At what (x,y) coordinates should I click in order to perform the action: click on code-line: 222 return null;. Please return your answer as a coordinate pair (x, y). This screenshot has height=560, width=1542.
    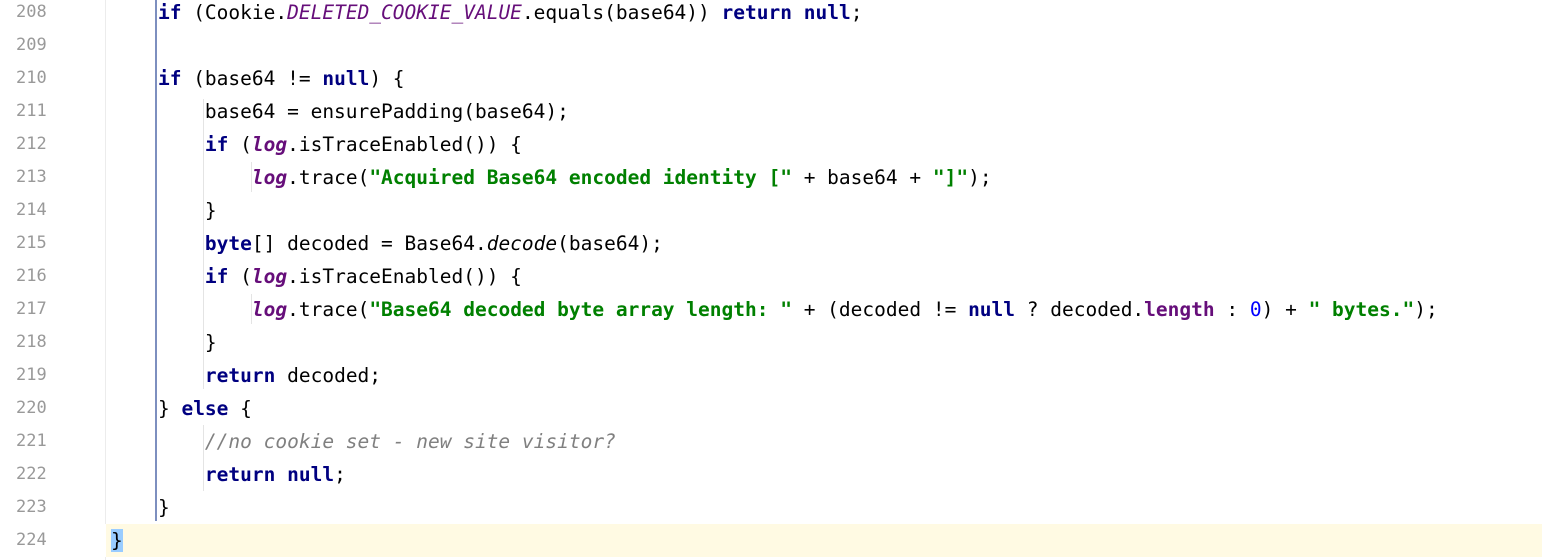
    Looking at the image, I should click on (771, 474).